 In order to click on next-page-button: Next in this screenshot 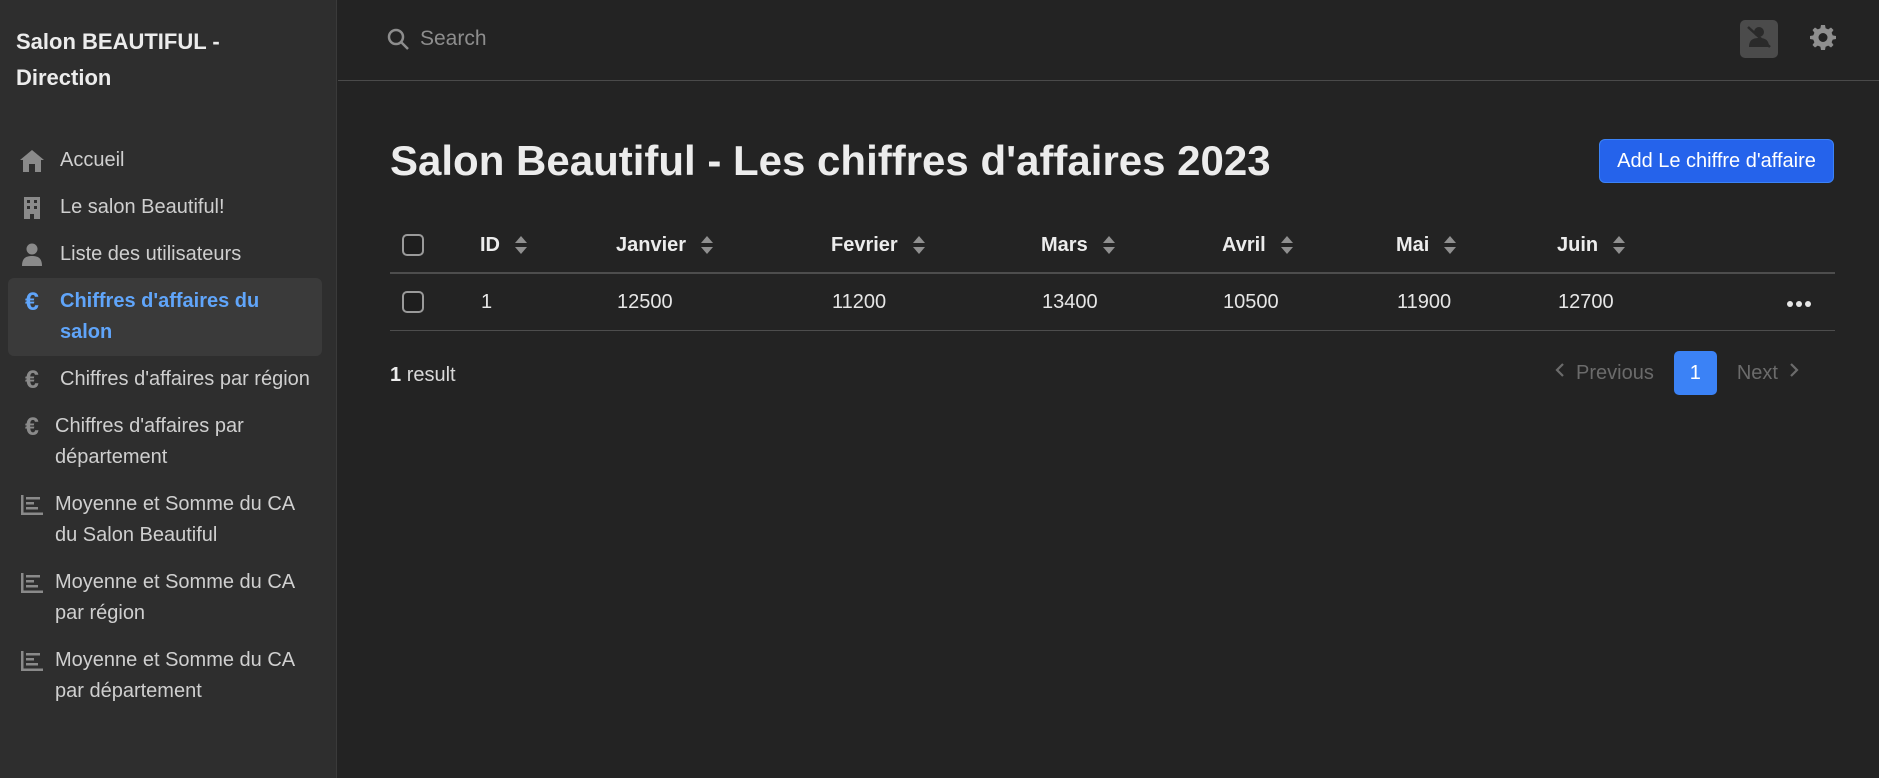, I will do `click(1768, 373)`.